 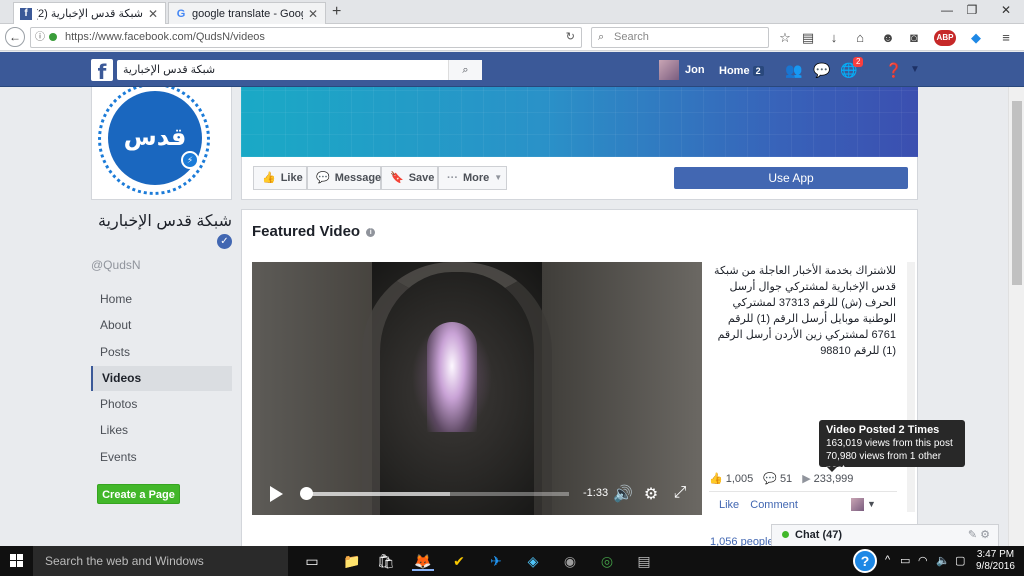 I want to click on task-view-icon: ▭, so click(x=312, y=561).